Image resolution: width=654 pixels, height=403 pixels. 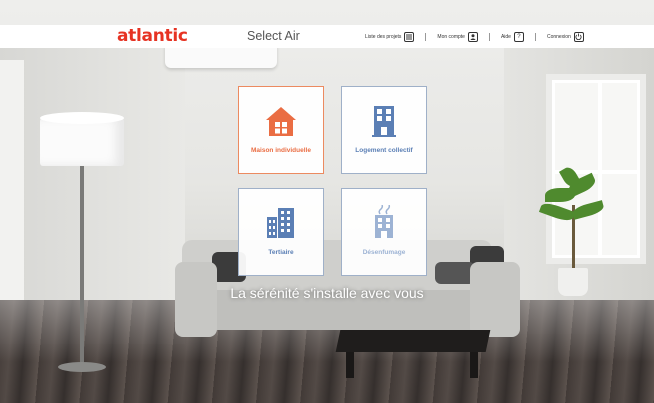 I want to click on atlantic-logo: atlantic, so click(x=152, y=36).